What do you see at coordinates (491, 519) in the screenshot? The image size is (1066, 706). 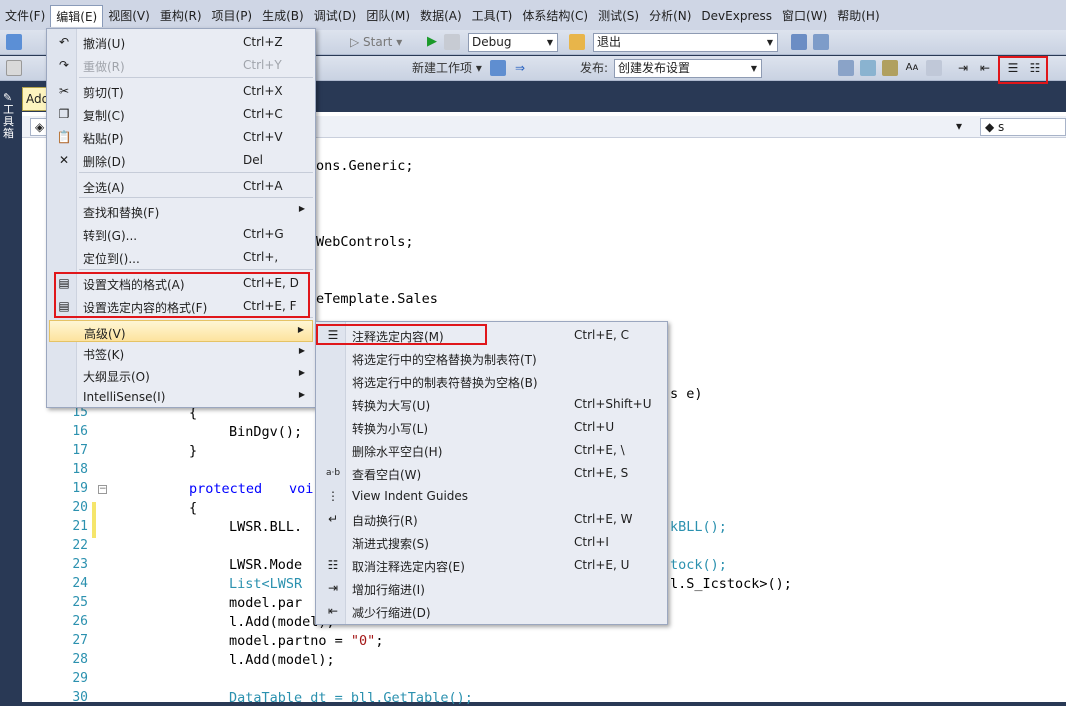 I see `menu-item: ↵ 自动换行(R) Ctrl+E, W` at bounding box center [491, 519].